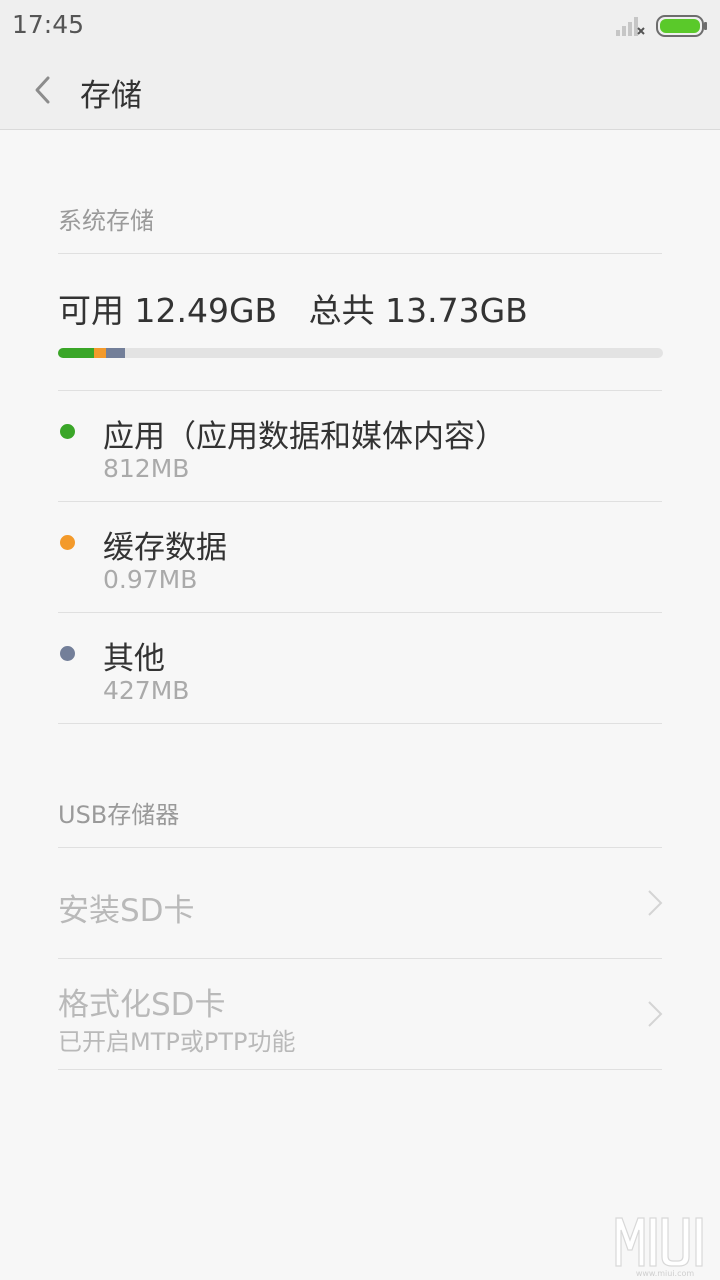  Describe the element at coordinates (360, 1014) in the screenshot. I see `format-sd-card-item: 格式化SD卡 已开启MTP或PTP功能` at that location.